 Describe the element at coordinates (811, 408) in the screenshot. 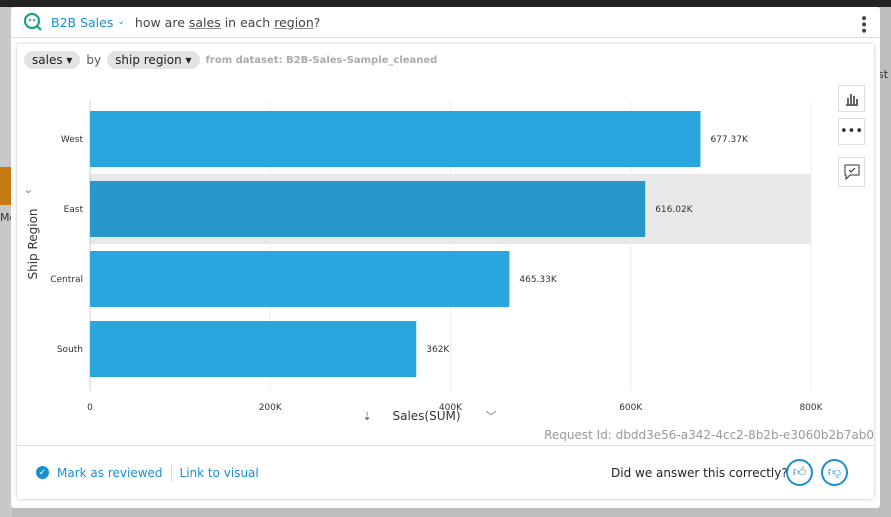

I see `x-tick-label: 800K` at that location.